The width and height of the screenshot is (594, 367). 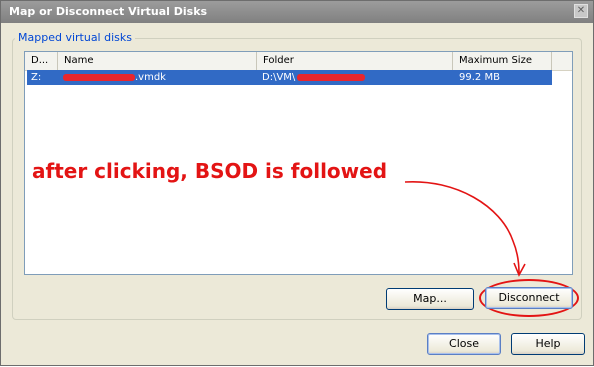 I want to click on close-button: Close, so click(x=464, y=344).